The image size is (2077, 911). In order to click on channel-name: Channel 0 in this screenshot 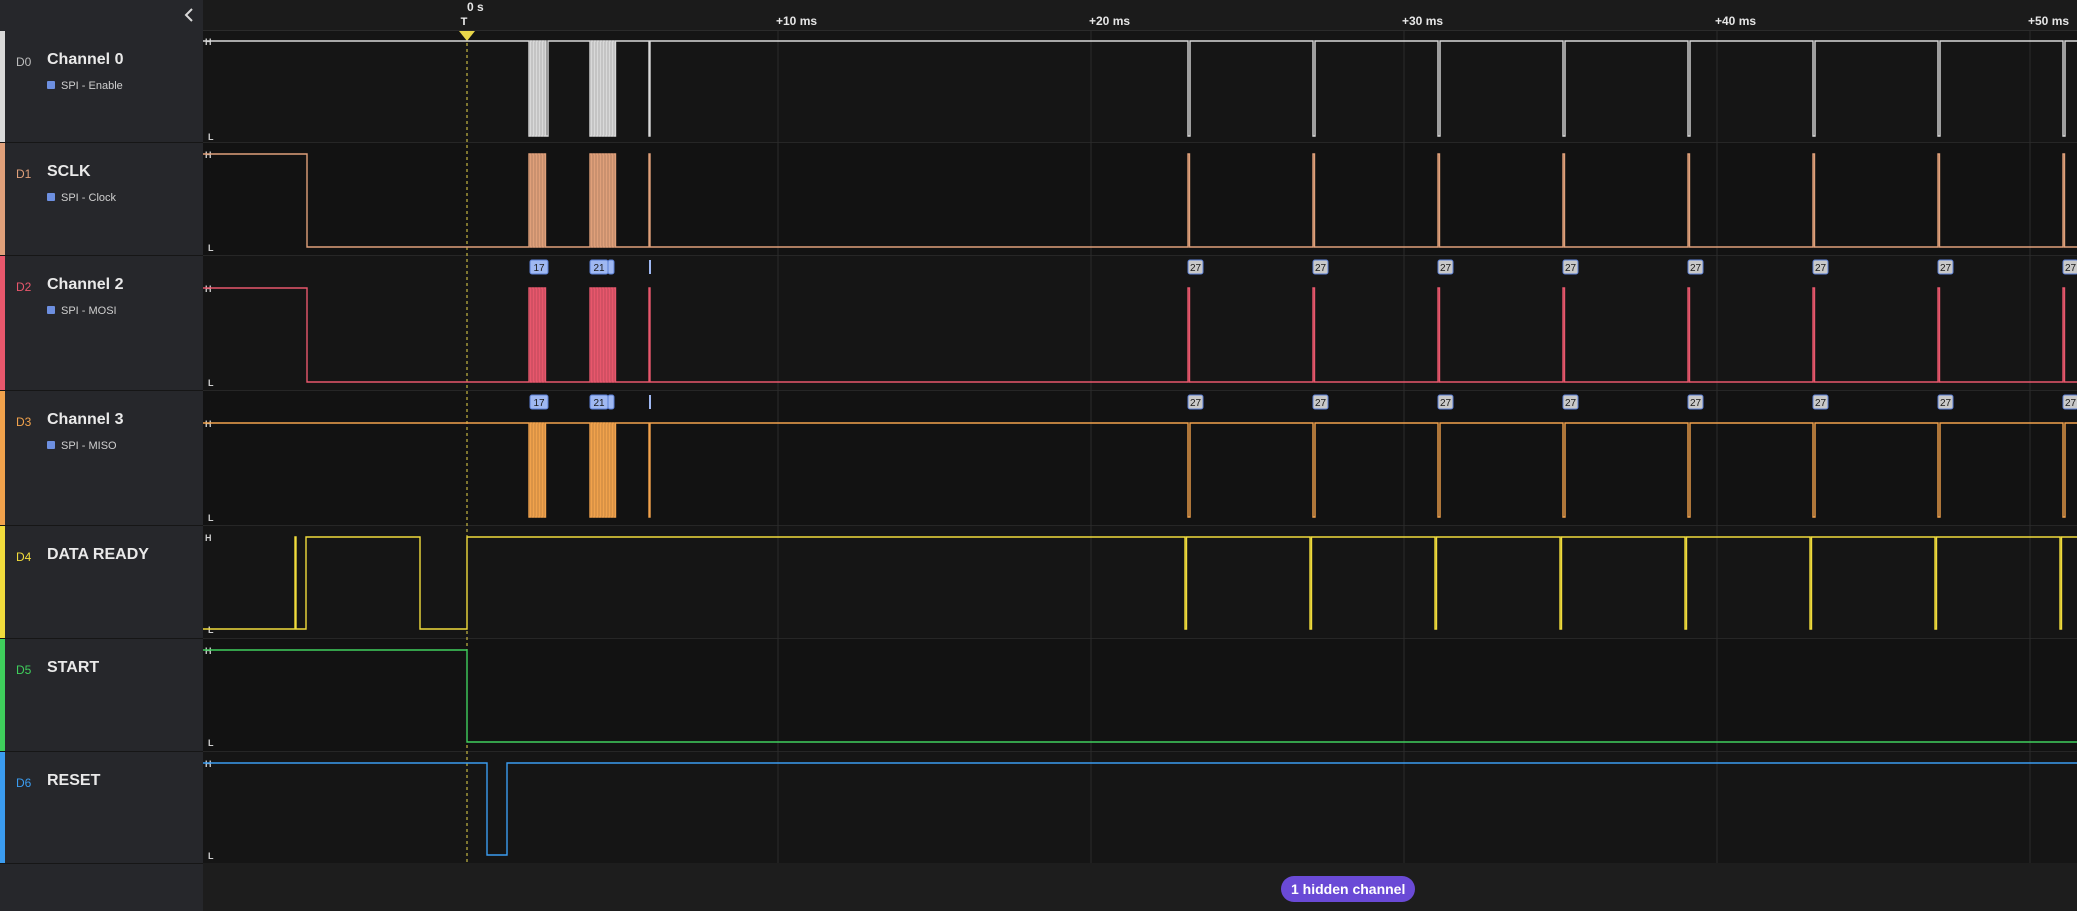, I will do `click(85, 60)`.